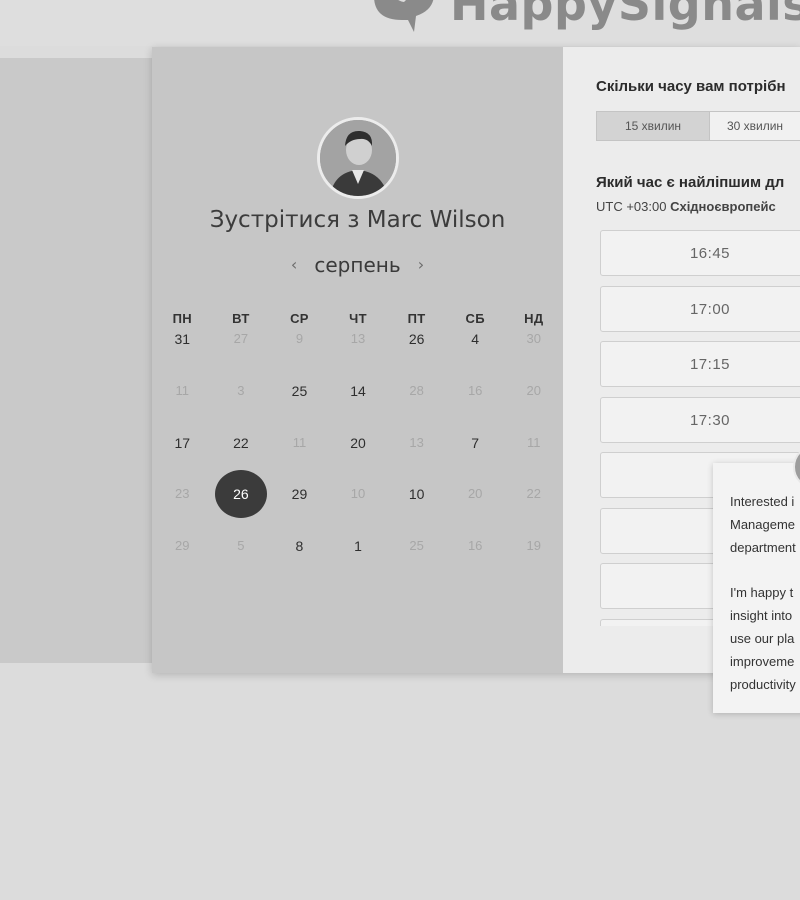 The height and width of the screenshot is (900, 800). I want to click on chat-line: Interested i, so click(762, 501).